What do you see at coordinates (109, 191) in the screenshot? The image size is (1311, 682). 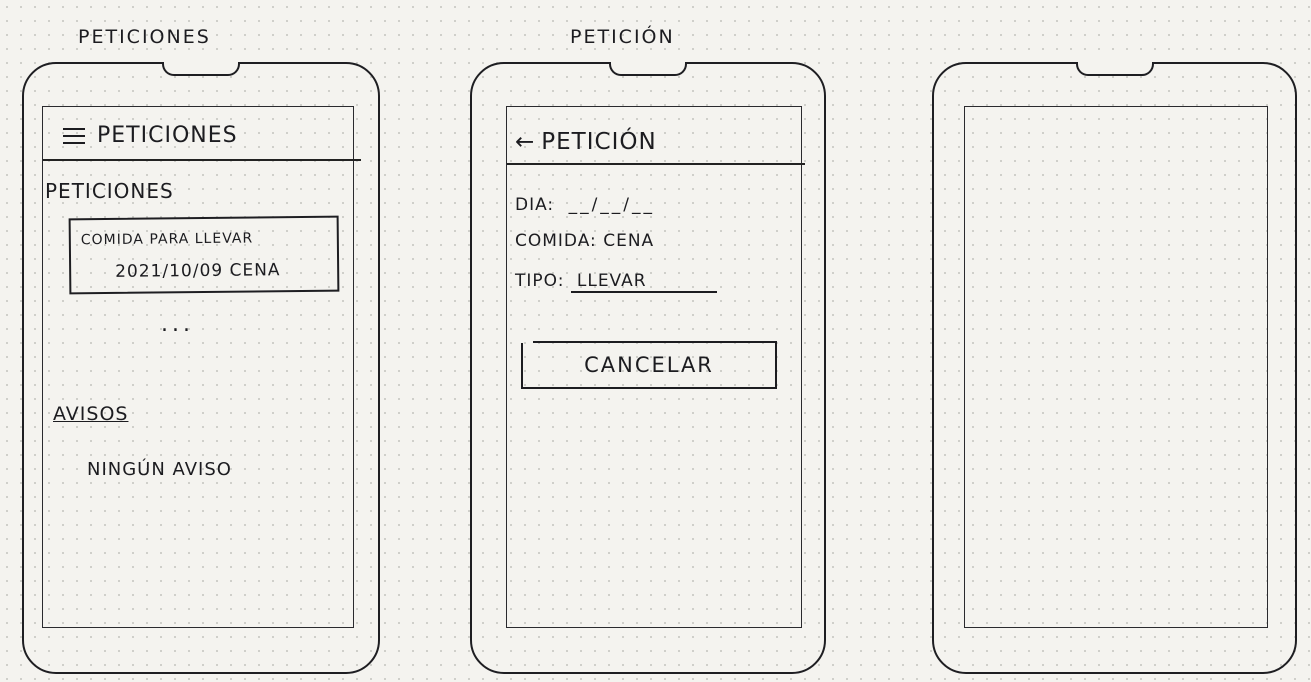 I see `section-title-peticiones: PETICIONES` at bounding box center [109, 191].